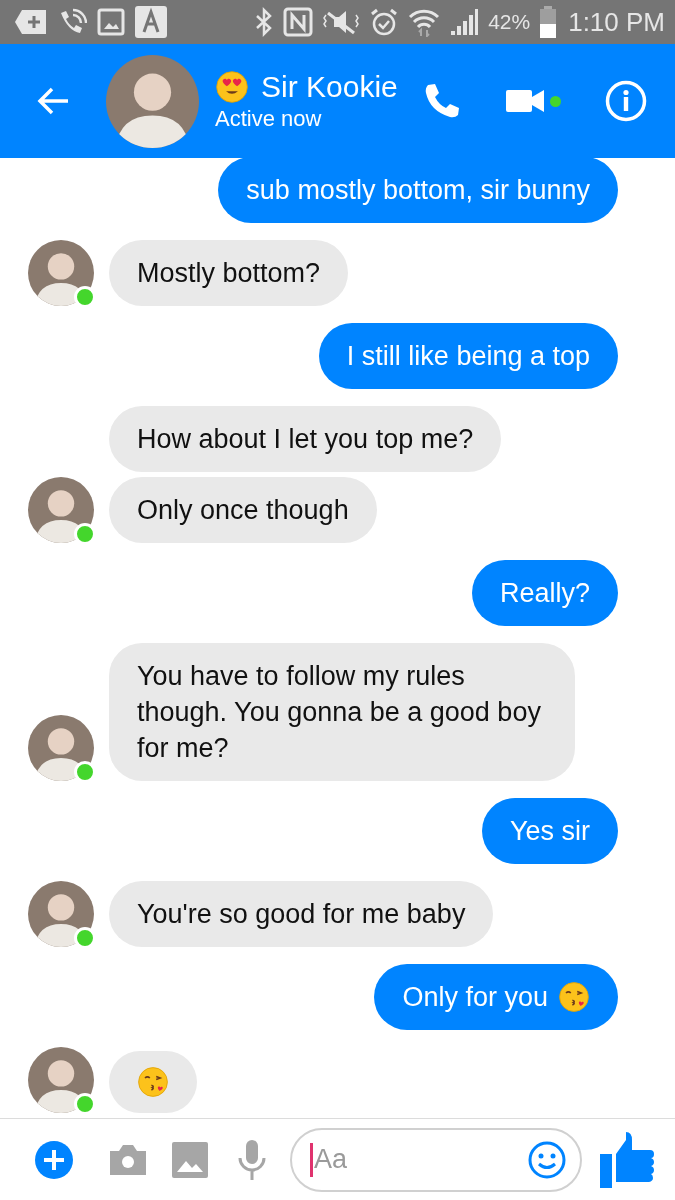 The width and height of the screenshot is (675, 1200). What do you see at coordinates (547, 1159) in the screenshot?
I see `emoji-icon` at bounding box center [547, 1159].